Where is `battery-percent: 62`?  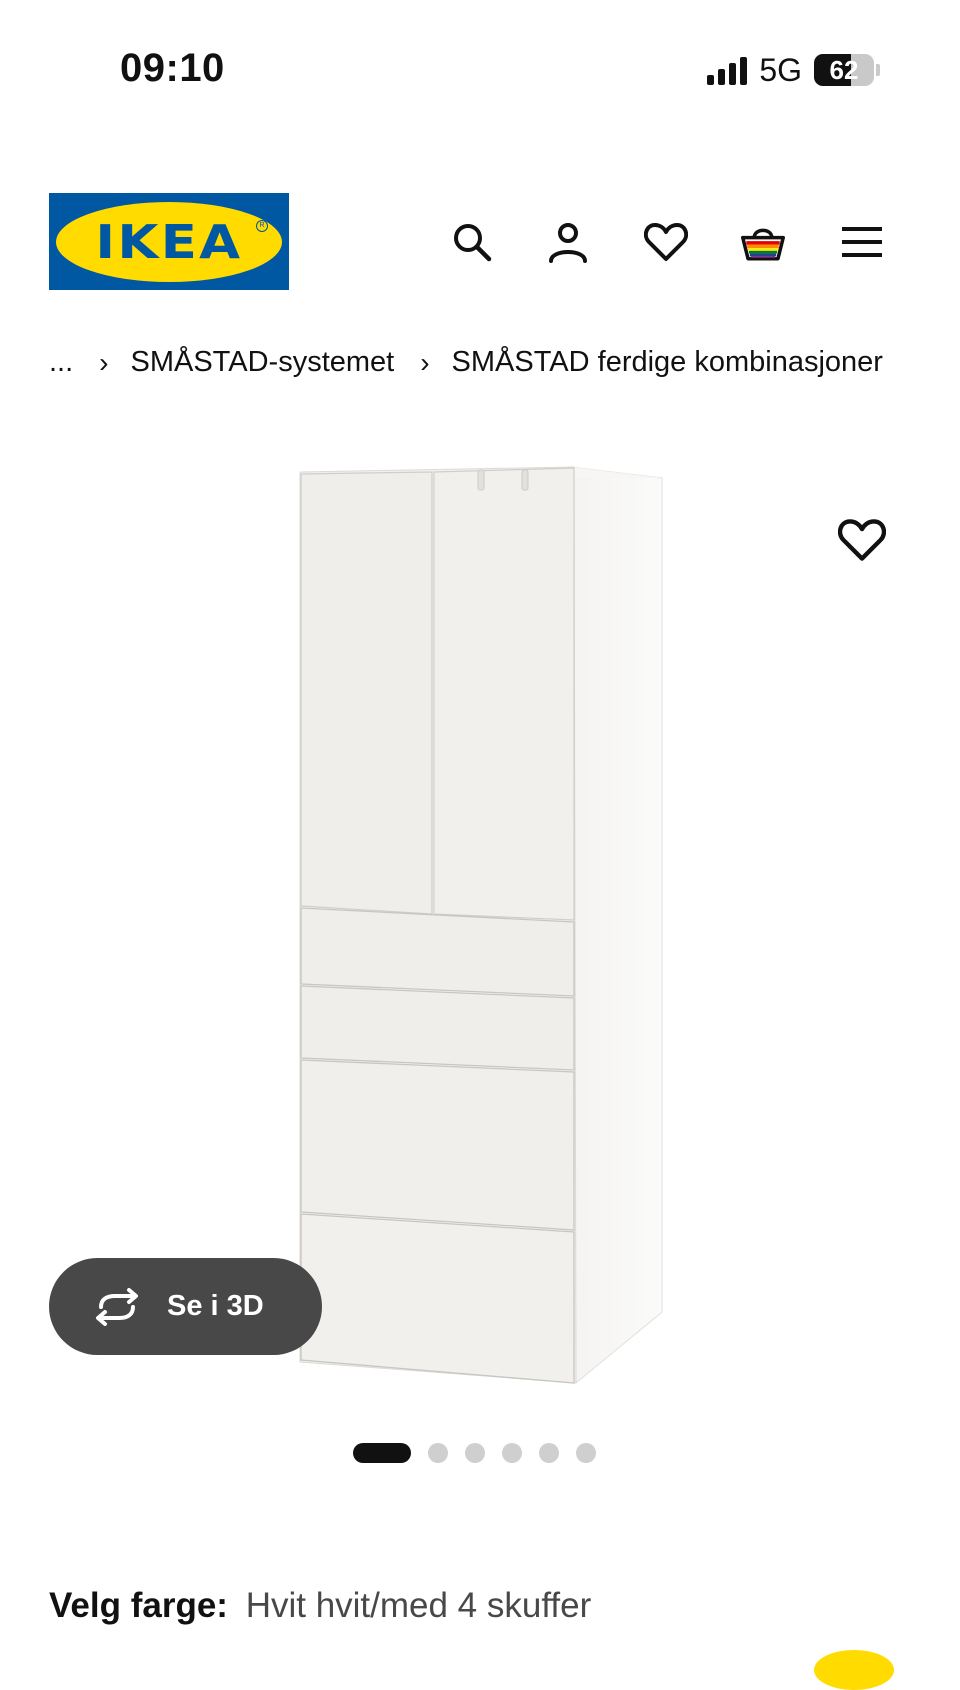
battery-percent: 62 is located at coordinates (844, 69).